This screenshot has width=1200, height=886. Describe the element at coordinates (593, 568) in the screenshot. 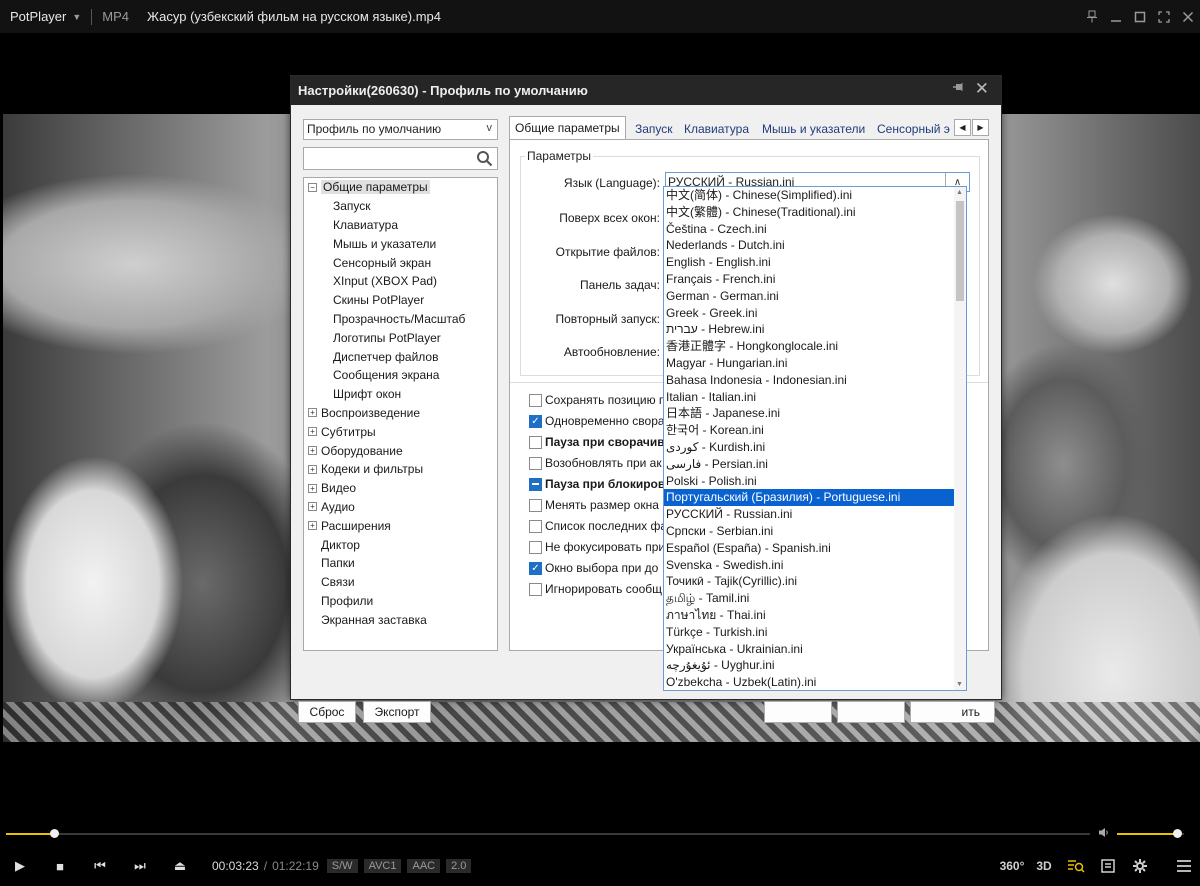

I see `option-checkbox-row: ✓ Окно выбора при до` at that location.